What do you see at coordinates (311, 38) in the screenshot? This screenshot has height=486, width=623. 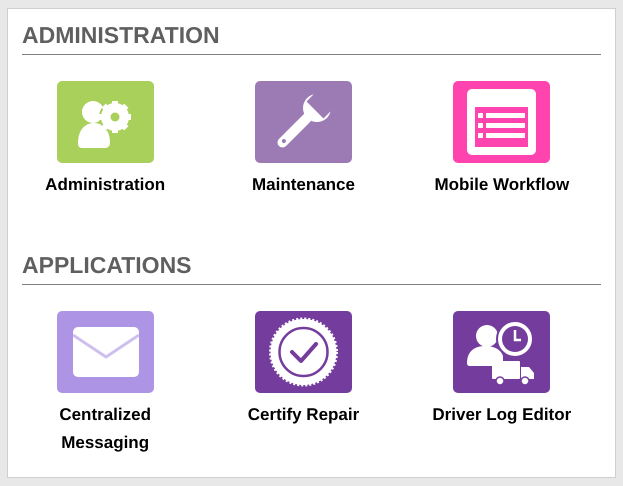 I see `section-heading: ADMINISTRATION` at bounding box center [311, 38].